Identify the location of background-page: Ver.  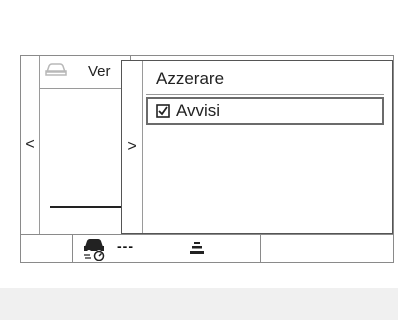
(85, 145).